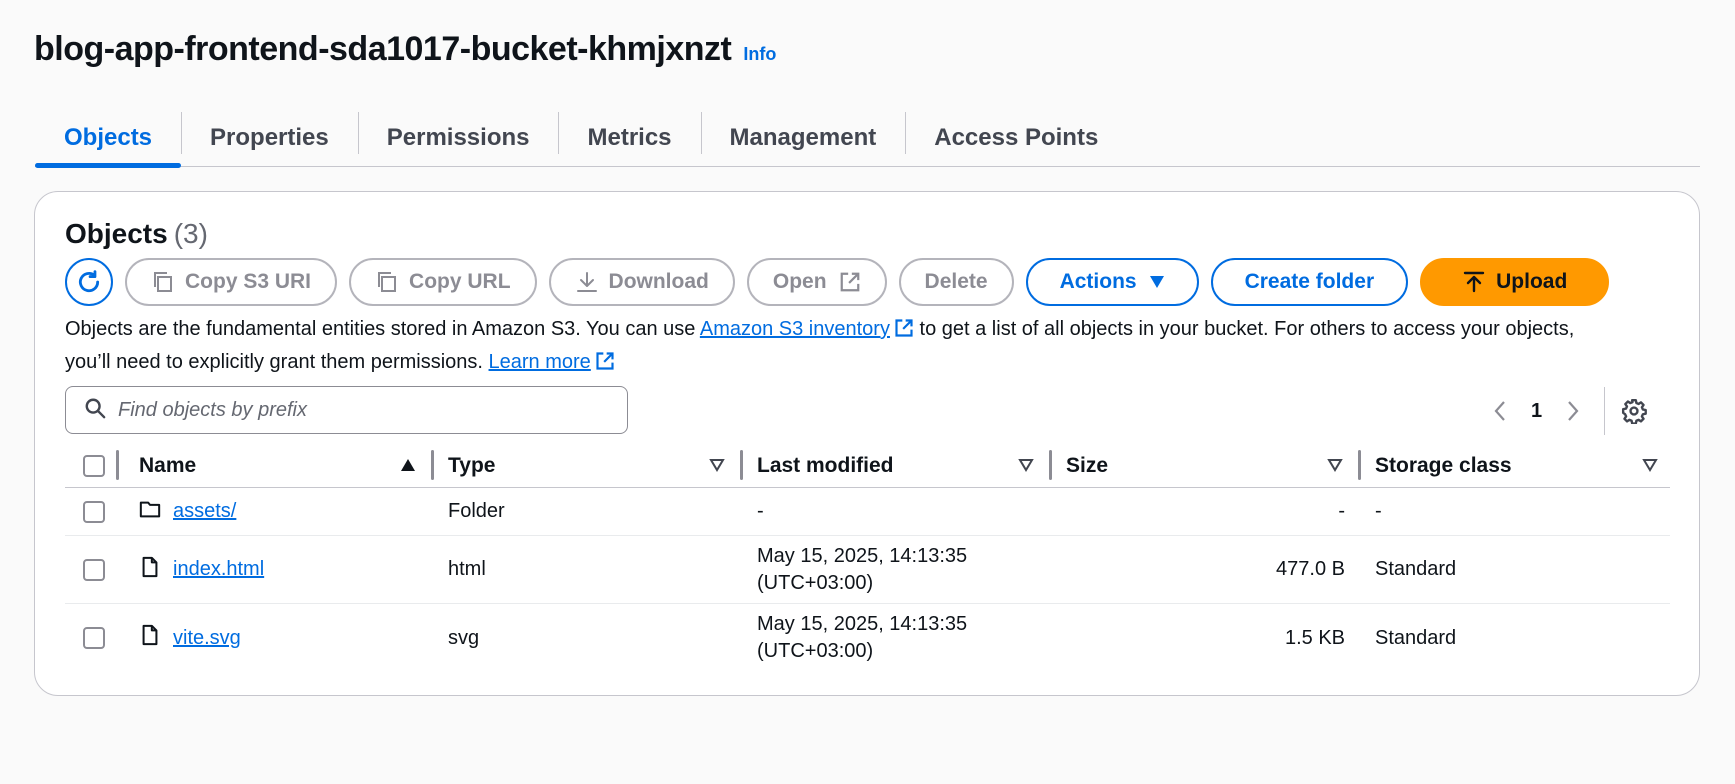  Describe the element at coordinates (467, 569) in the screenshot. I see `type-cell: html` at that location.